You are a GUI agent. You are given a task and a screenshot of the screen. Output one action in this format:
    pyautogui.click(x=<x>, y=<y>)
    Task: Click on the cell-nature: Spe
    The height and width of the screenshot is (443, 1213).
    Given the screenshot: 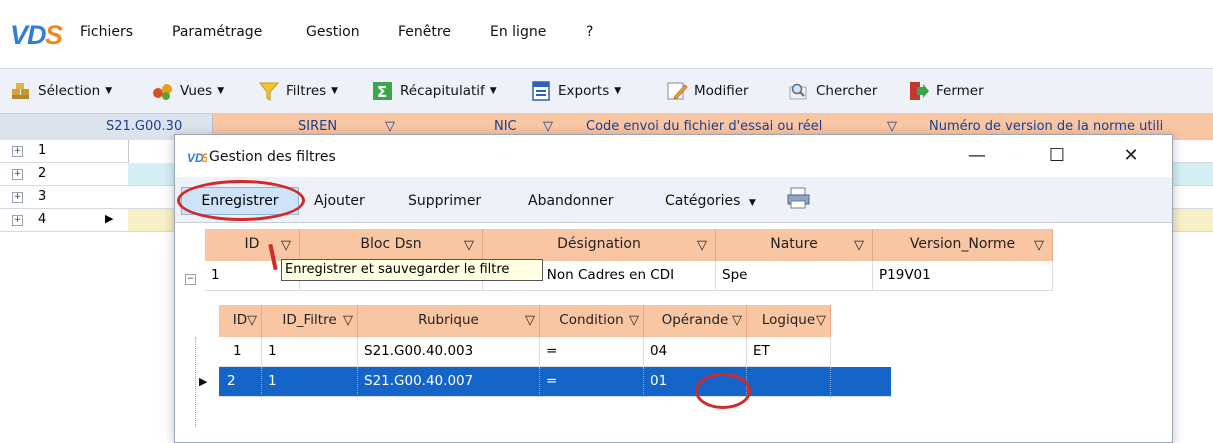 What is the action you would take?
    pyautogui.click(x=794, y=276)
    